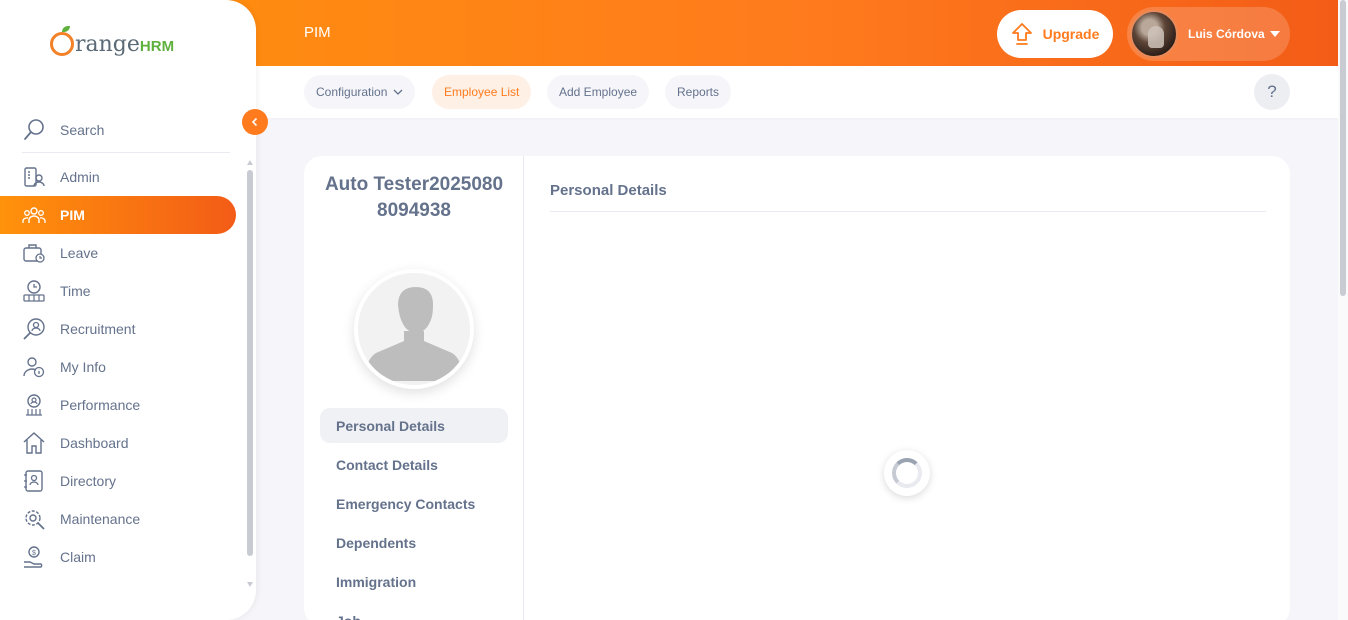 The width and height of the screenshot is (1348, 620). What do you see at coordinates (157, 46) in the screenshot?
I see `logo-suffix: HRM` at bounding box center [157, 46].